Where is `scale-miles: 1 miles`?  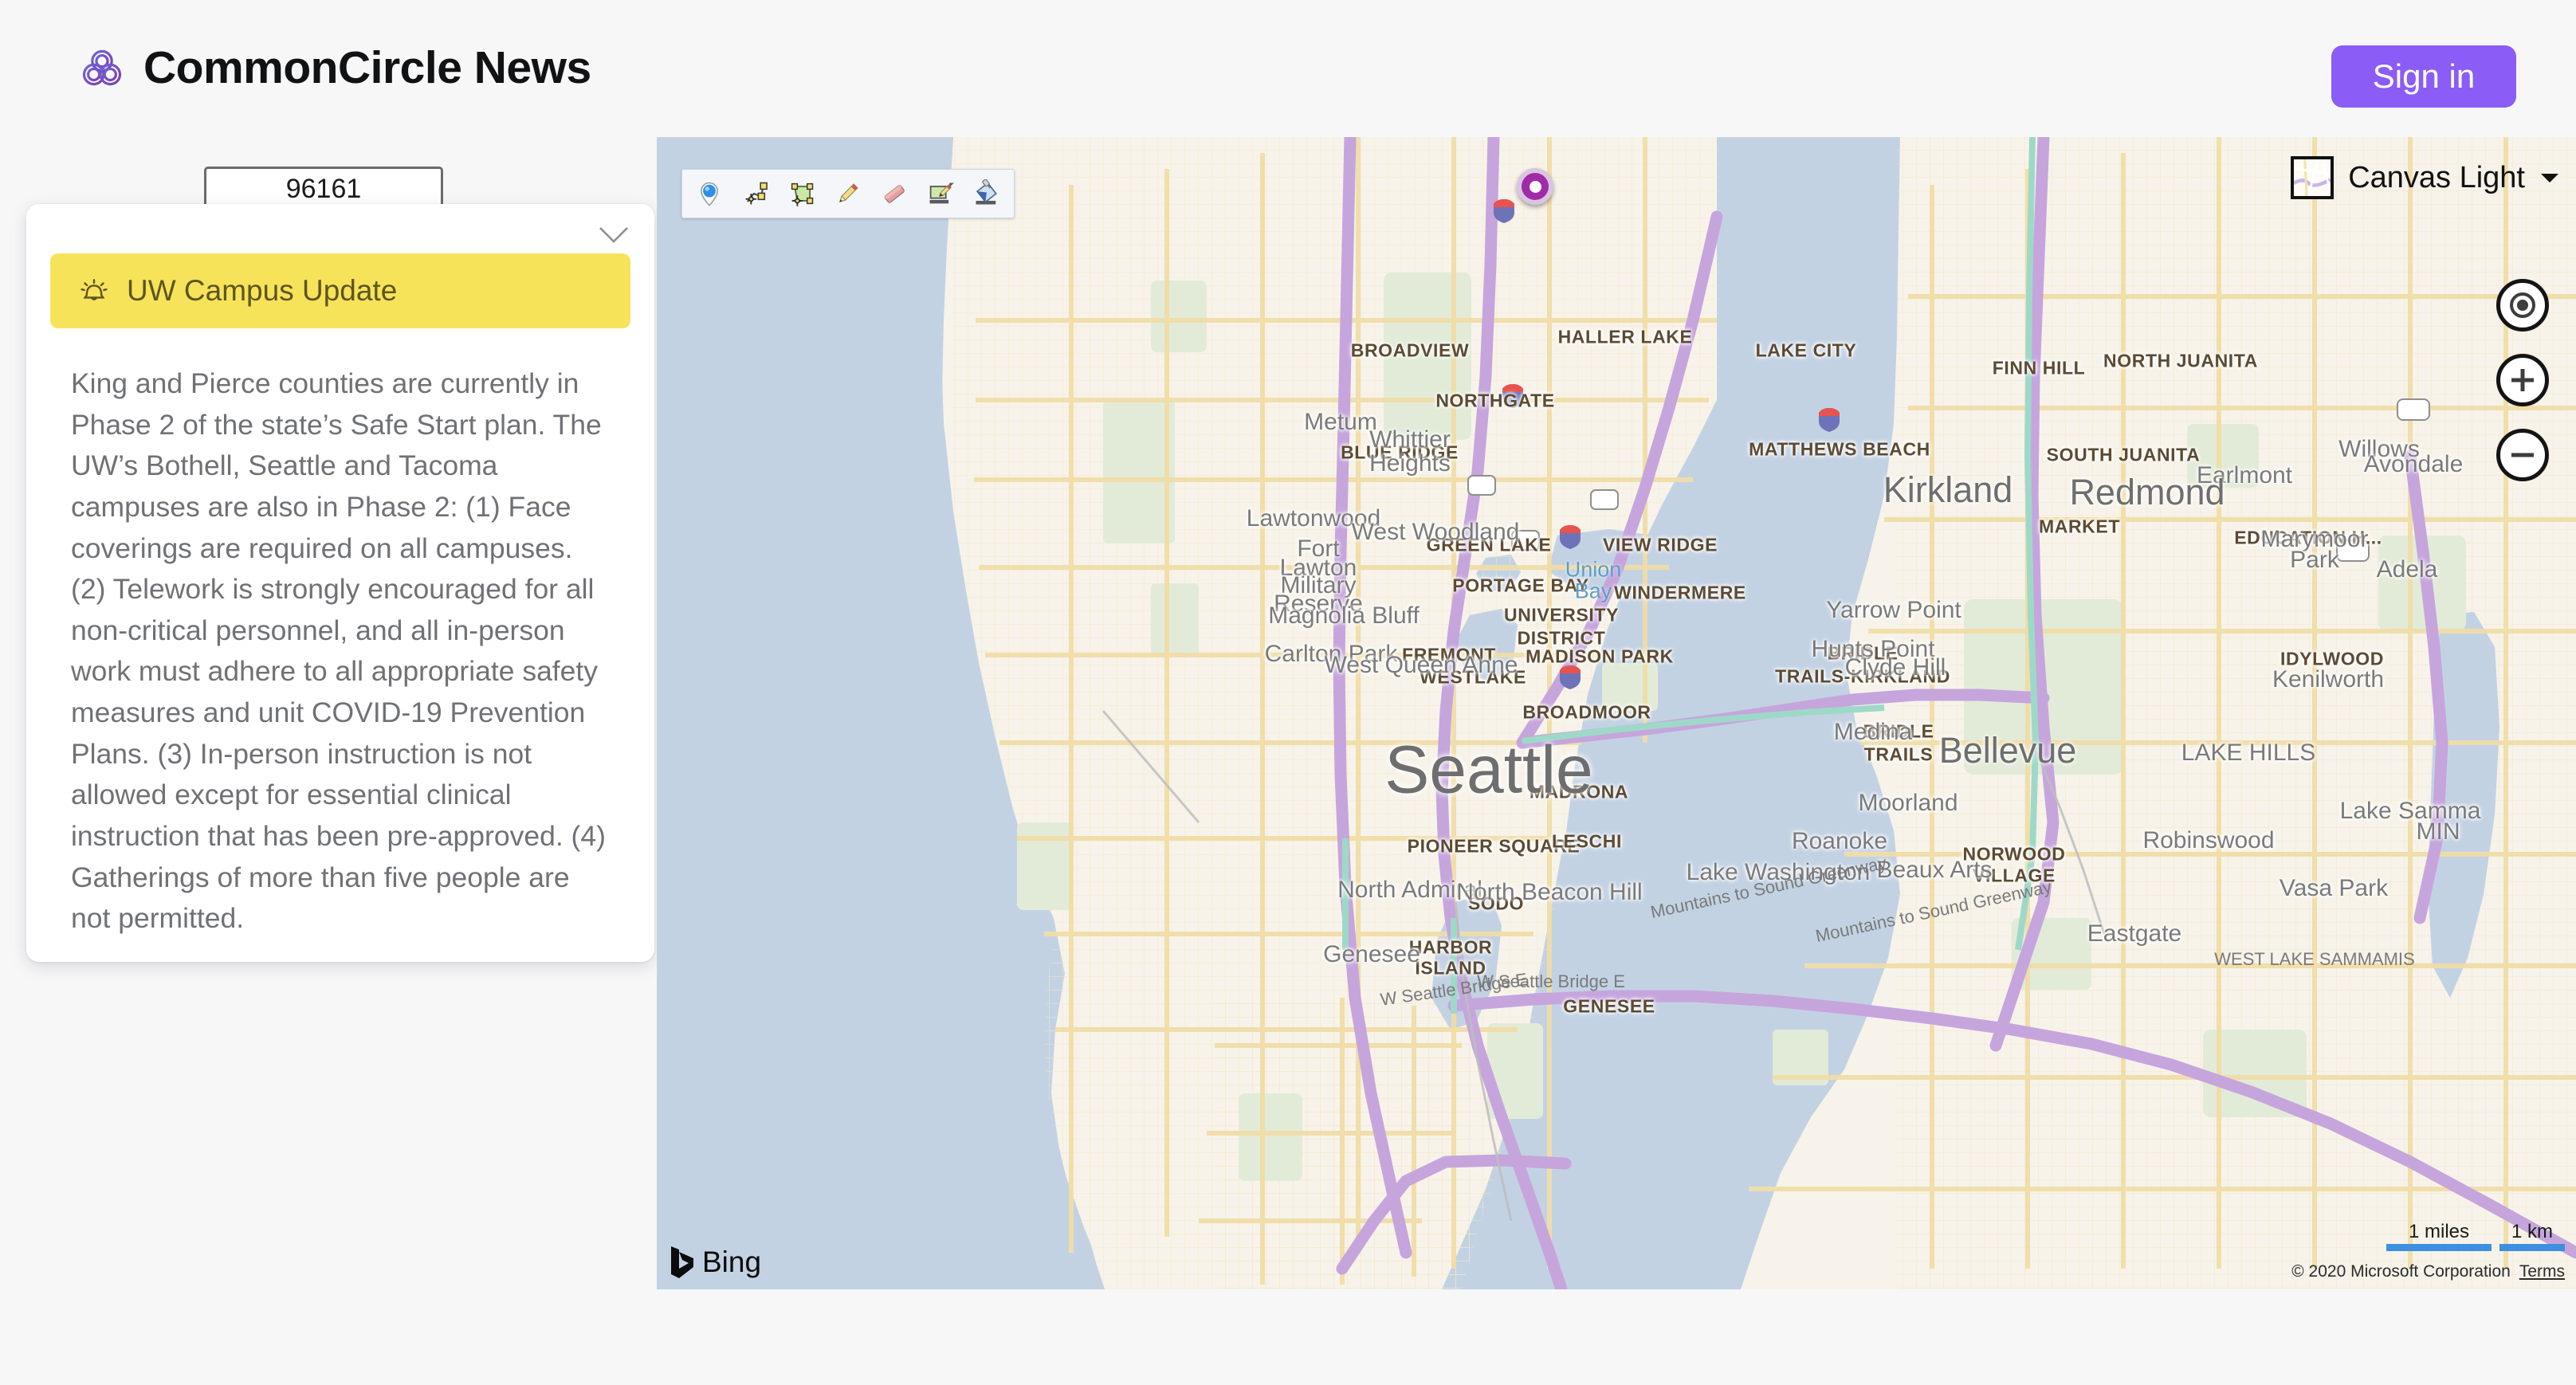
scale-miles: 1 miles is located at coordinates (2439, 1236).